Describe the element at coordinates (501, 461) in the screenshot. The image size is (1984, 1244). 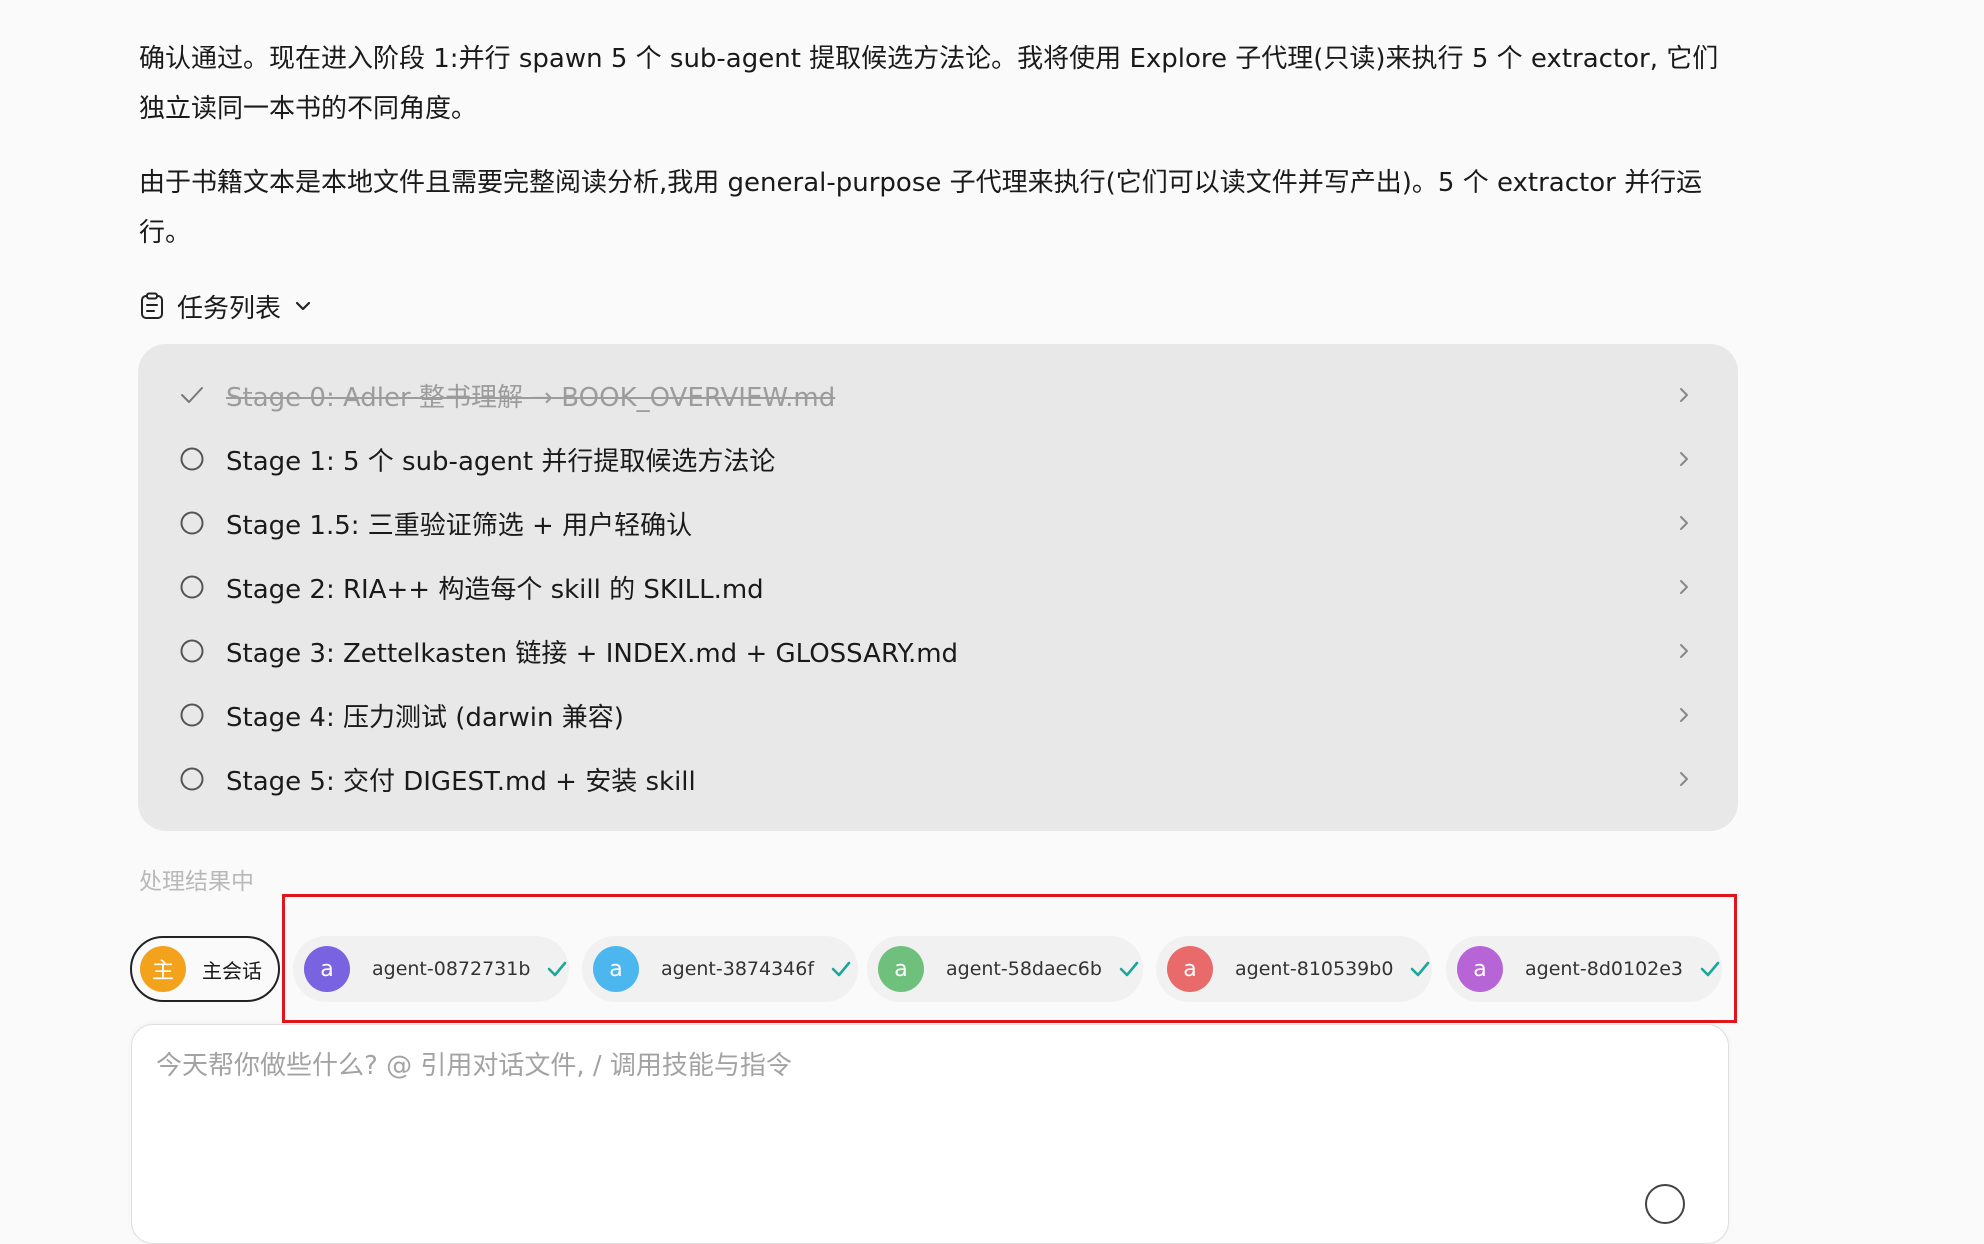
I see `todo-item-label: Stage 1: 5 个 sub-agent 并行提取候选方法论` at that location.